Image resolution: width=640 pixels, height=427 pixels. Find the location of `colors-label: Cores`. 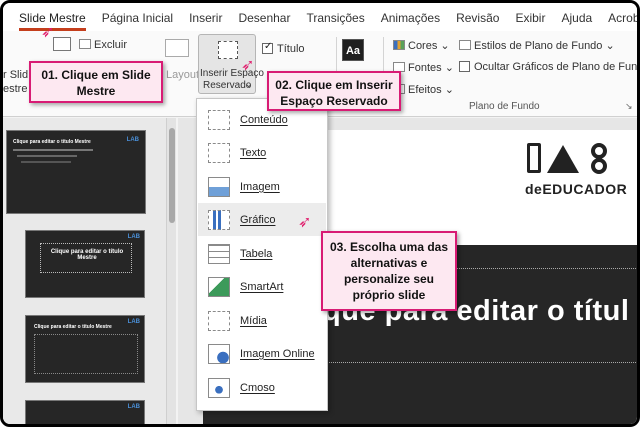

colors-label: Cores is located at coordinates (423, 46).